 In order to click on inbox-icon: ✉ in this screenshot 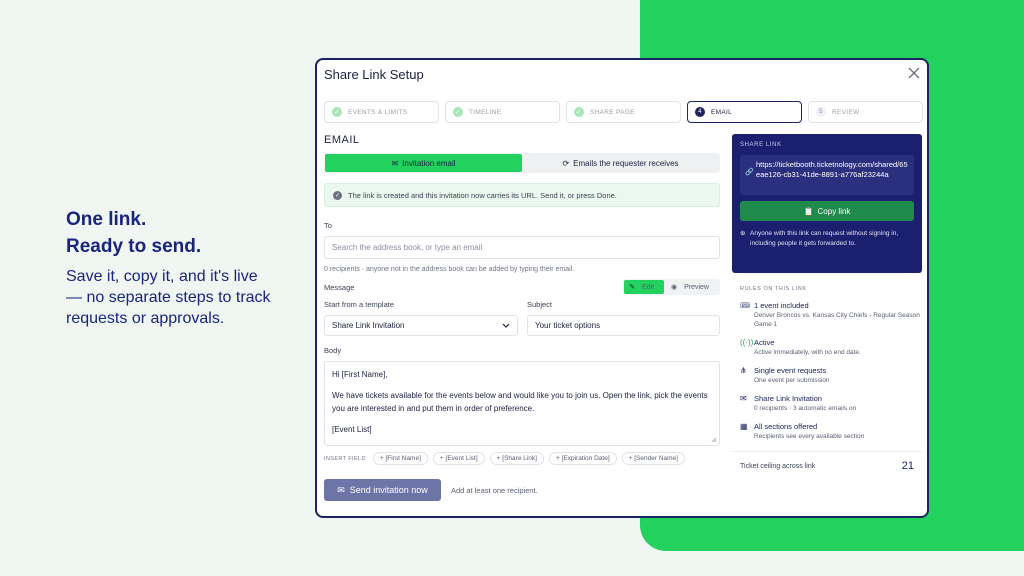, I will do `click(395, 163)`.